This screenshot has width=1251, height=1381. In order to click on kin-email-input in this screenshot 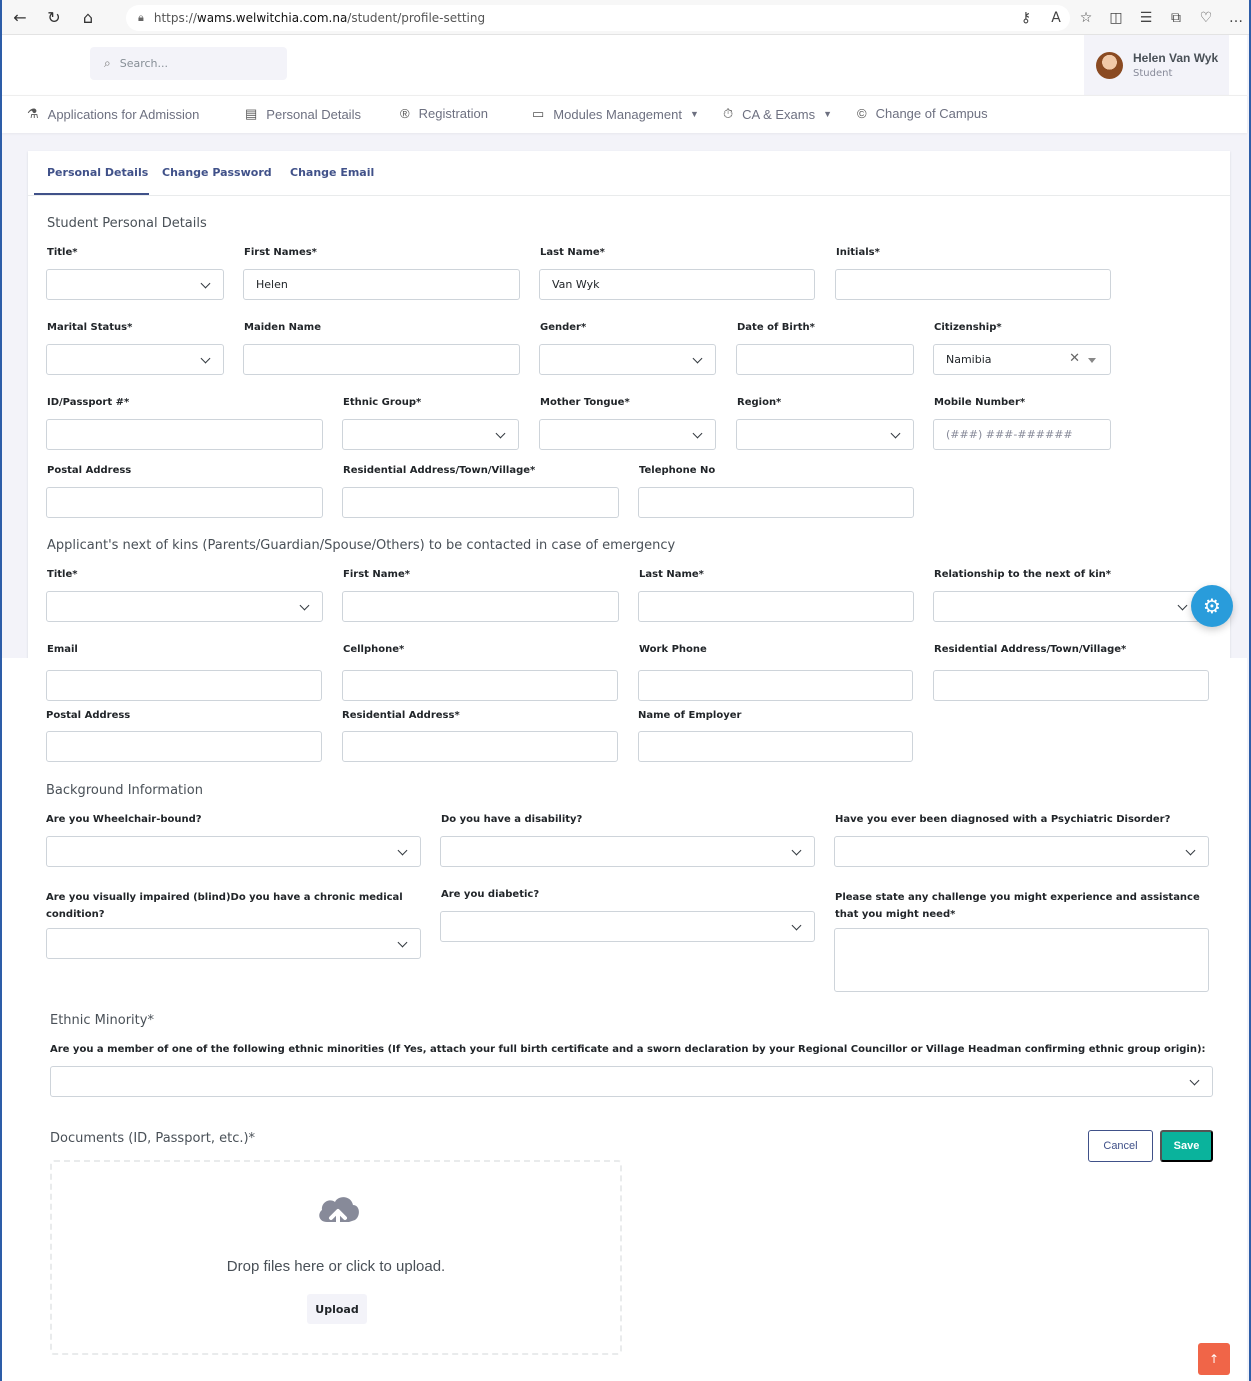, I will do `click(184, 685)`.